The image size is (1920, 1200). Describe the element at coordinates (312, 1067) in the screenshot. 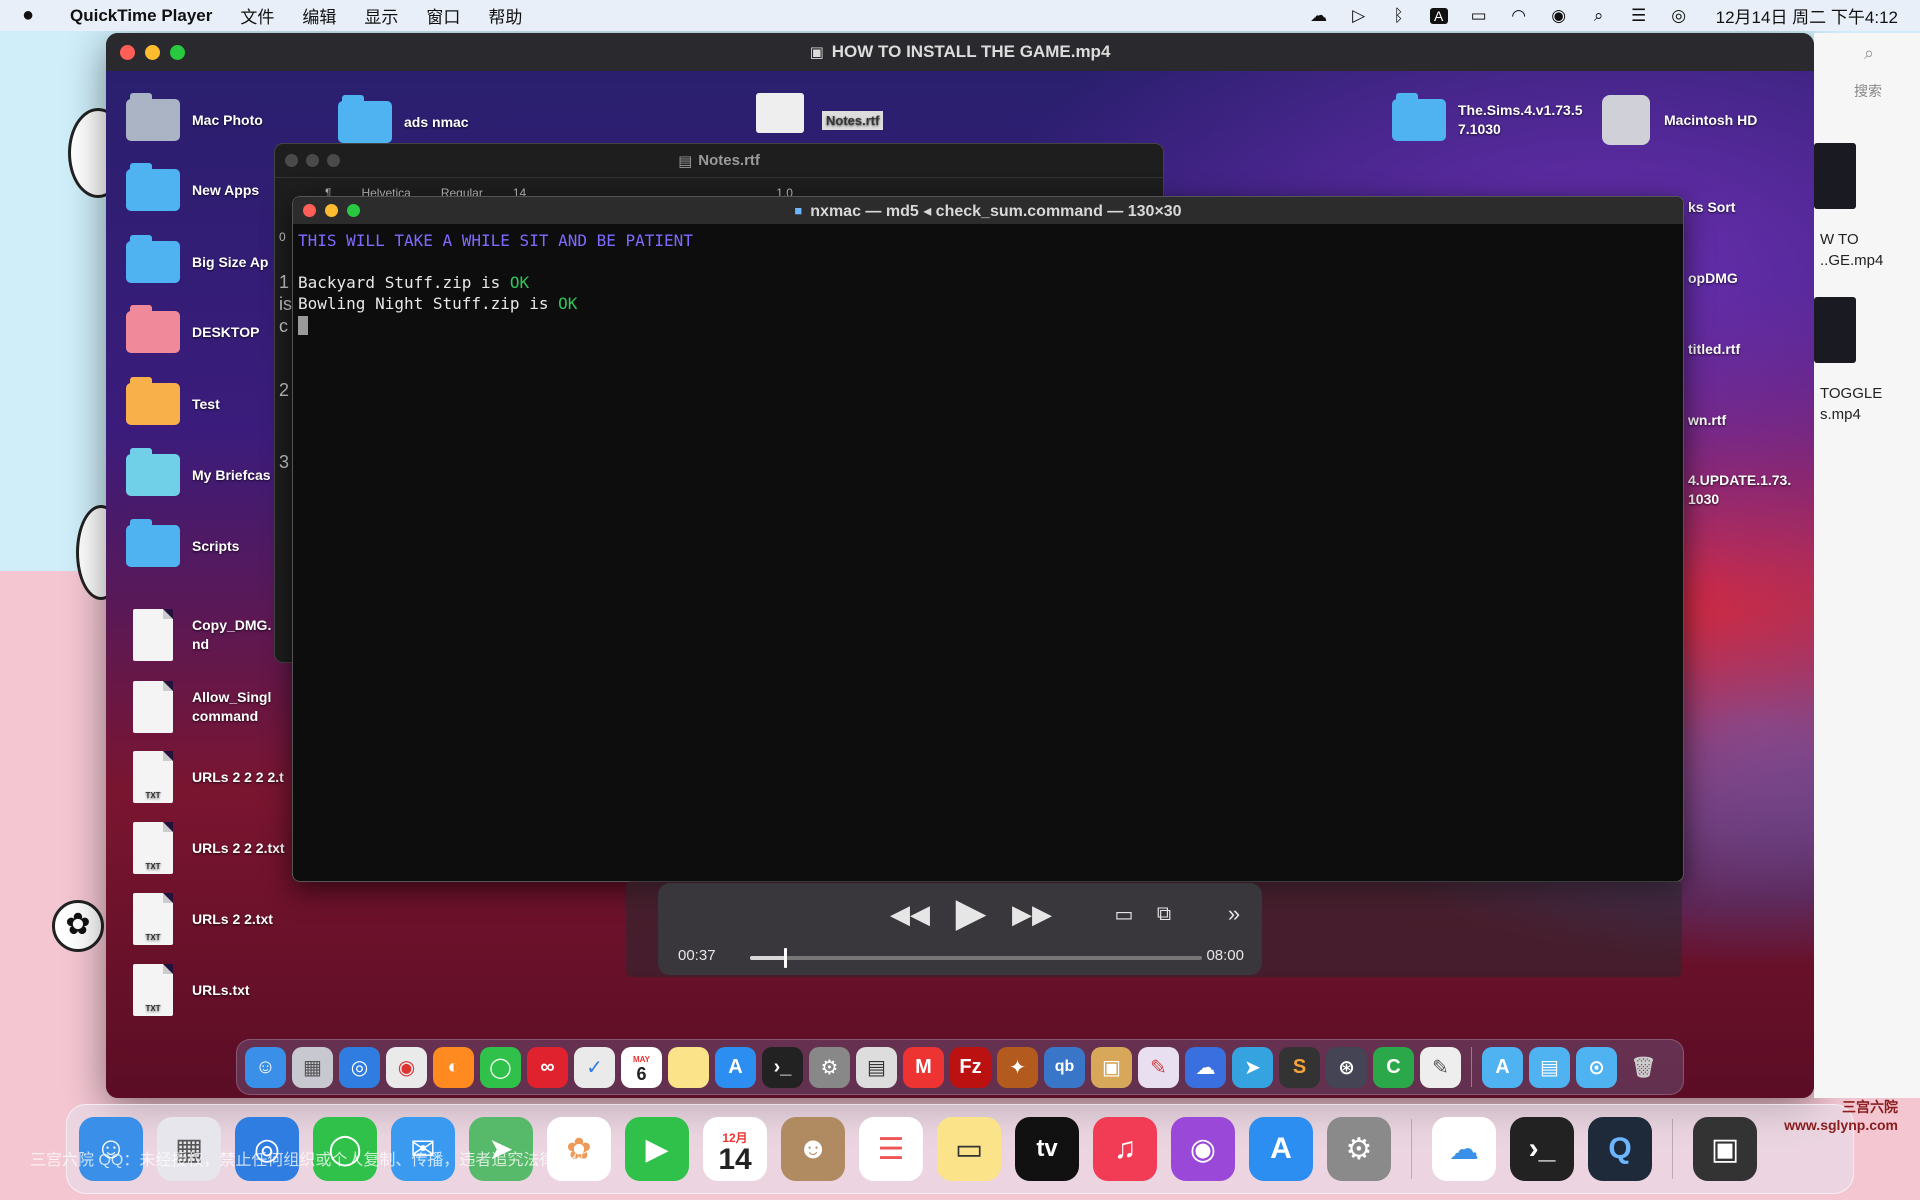

I see `launchpad-icon: ▦` at that location.